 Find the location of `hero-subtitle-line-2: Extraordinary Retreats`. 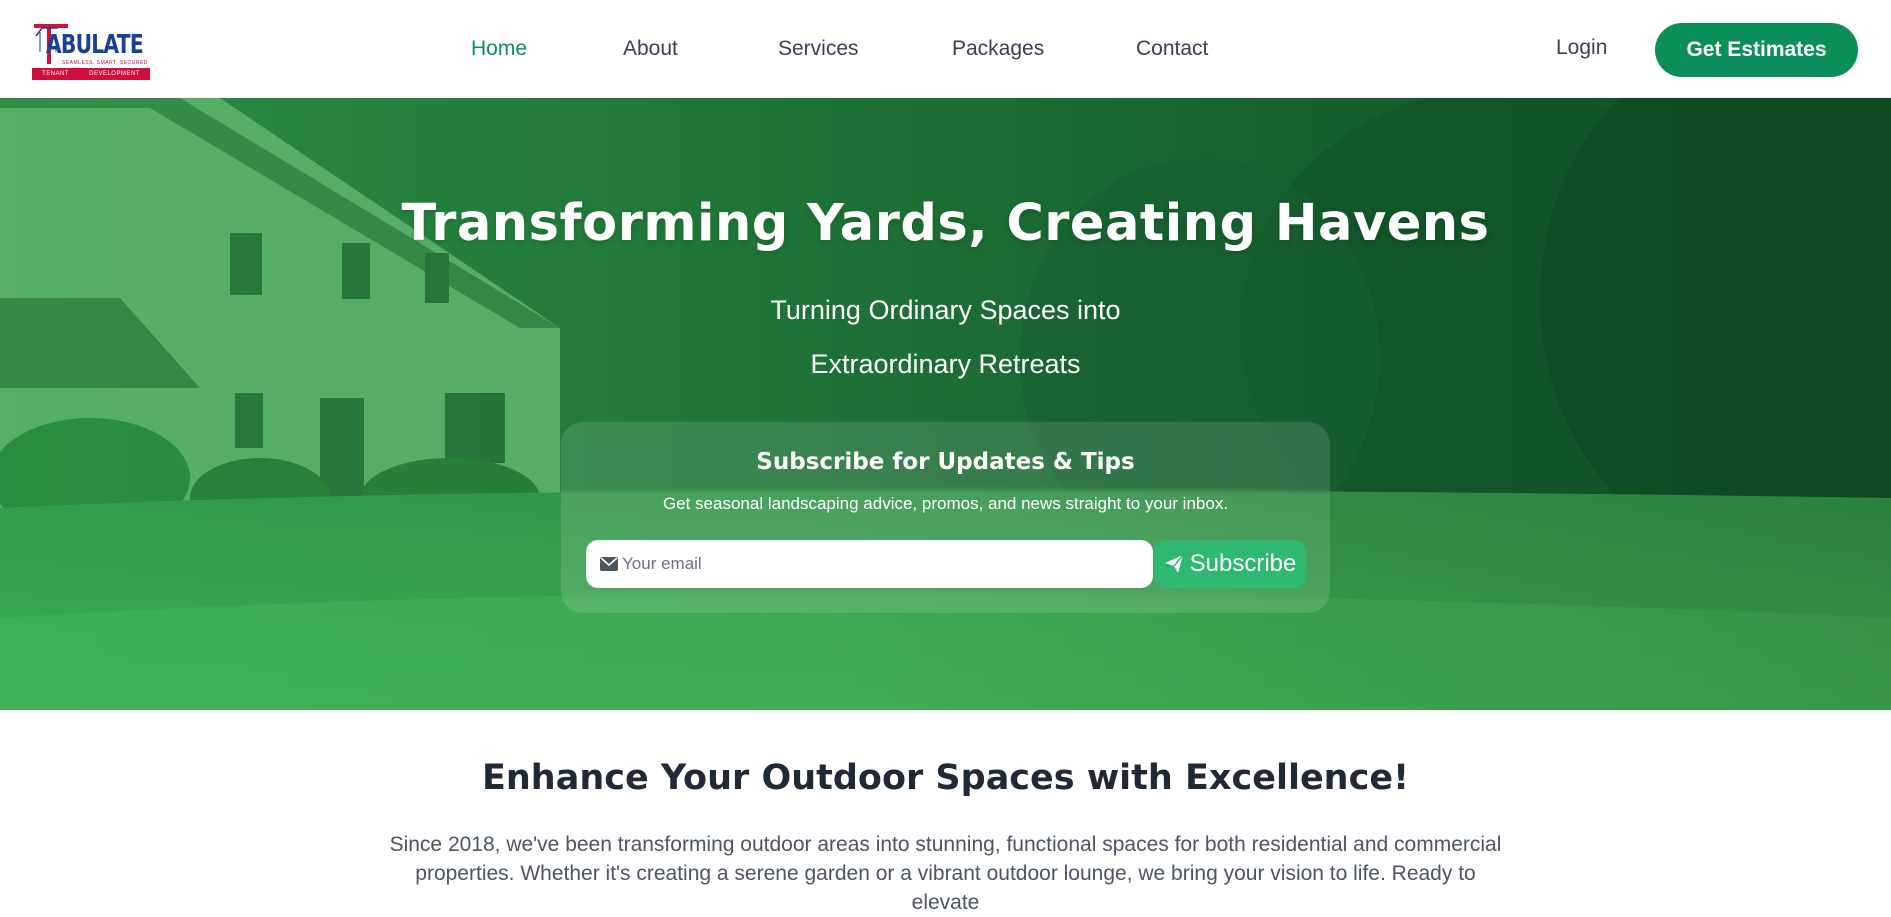

hero-subtitle-line-2: Extraordinary Retreats is located at coordinates (945, 364).